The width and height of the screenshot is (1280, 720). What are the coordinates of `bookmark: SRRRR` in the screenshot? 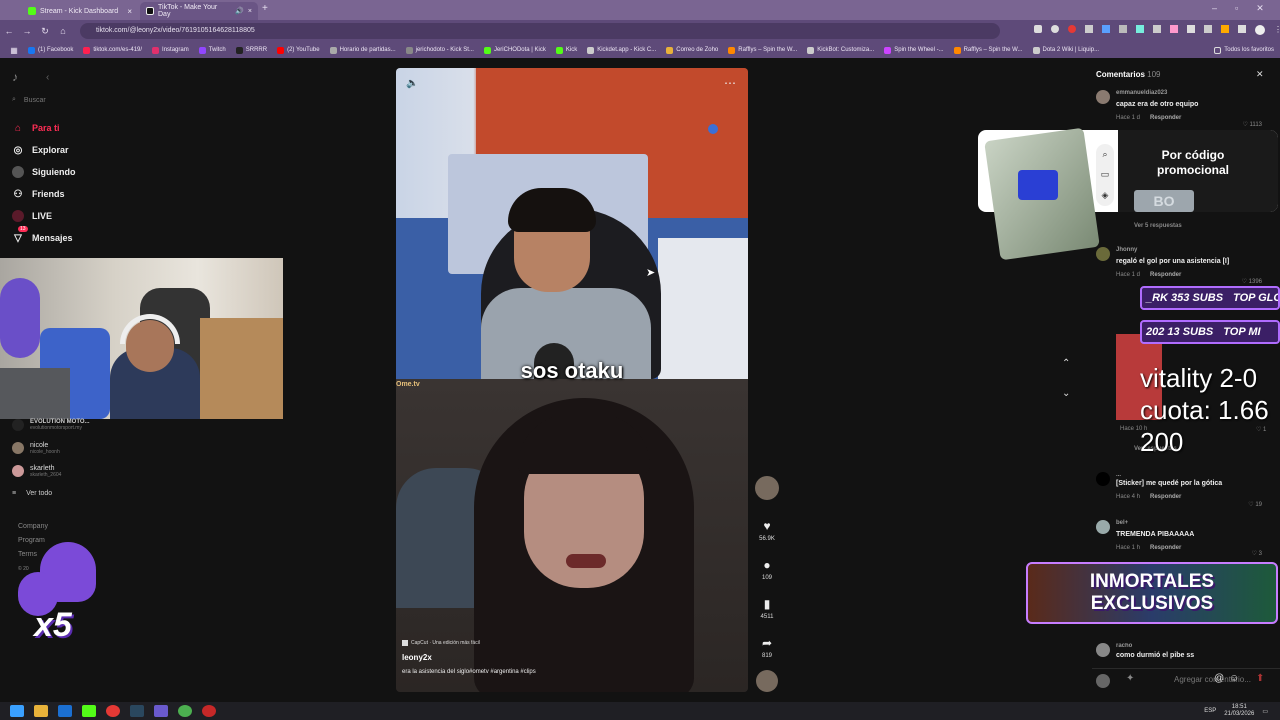 It's located at (251, 50).